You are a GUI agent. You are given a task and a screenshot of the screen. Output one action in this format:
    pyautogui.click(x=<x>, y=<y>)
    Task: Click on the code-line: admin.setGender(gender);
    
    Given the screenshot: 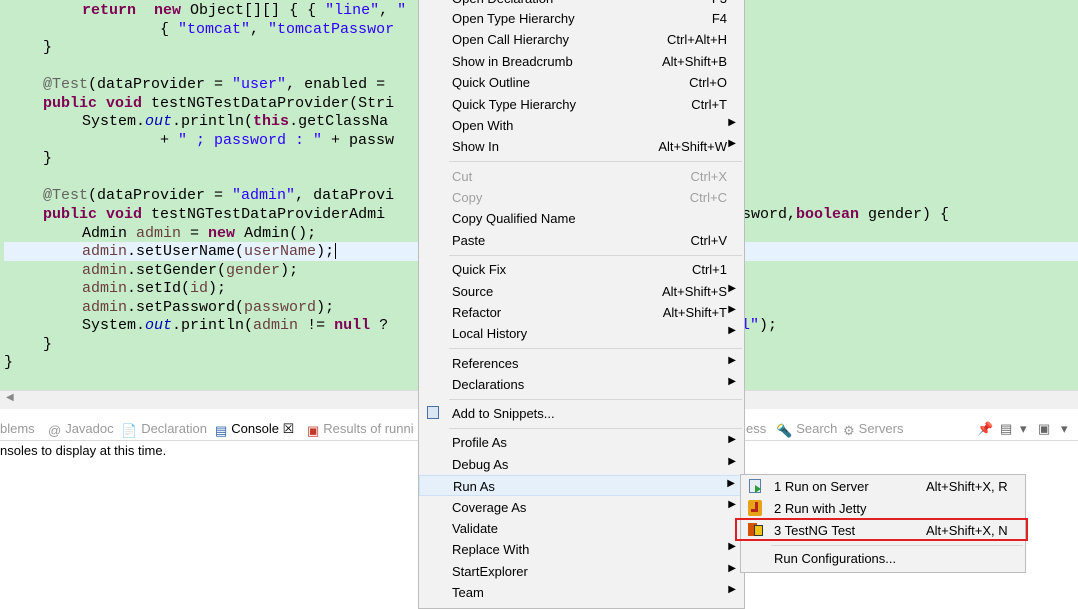 What is the action you would take?
    pyautogui.click(x=190, y=271)
    